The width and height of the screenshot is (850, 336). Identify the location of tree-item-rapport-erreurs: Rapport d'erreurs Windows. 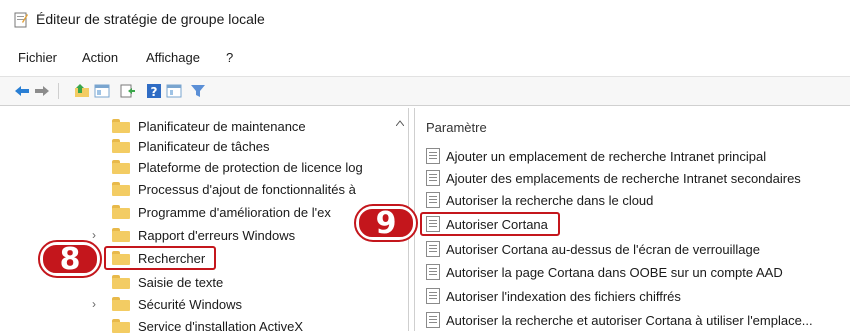
(203, 235).